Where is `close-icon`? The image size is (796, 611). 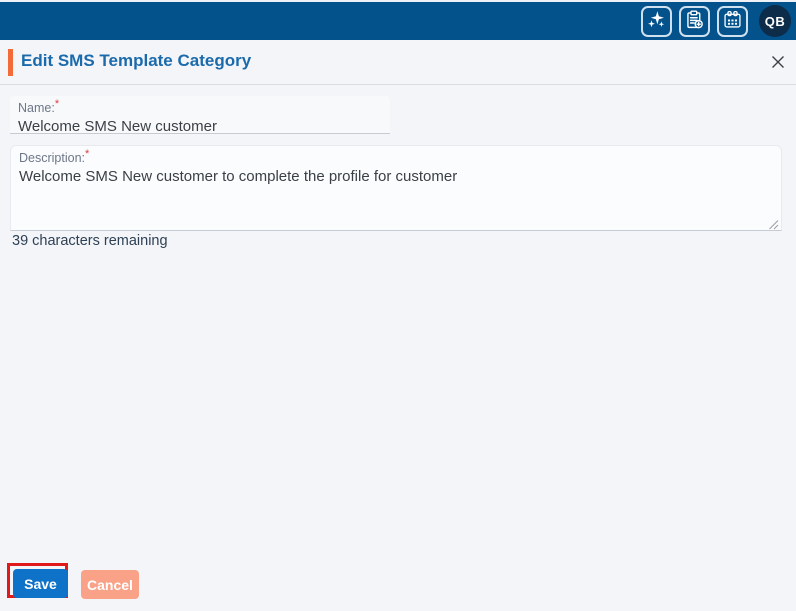 close-icon is located at coordinates (778, 63).